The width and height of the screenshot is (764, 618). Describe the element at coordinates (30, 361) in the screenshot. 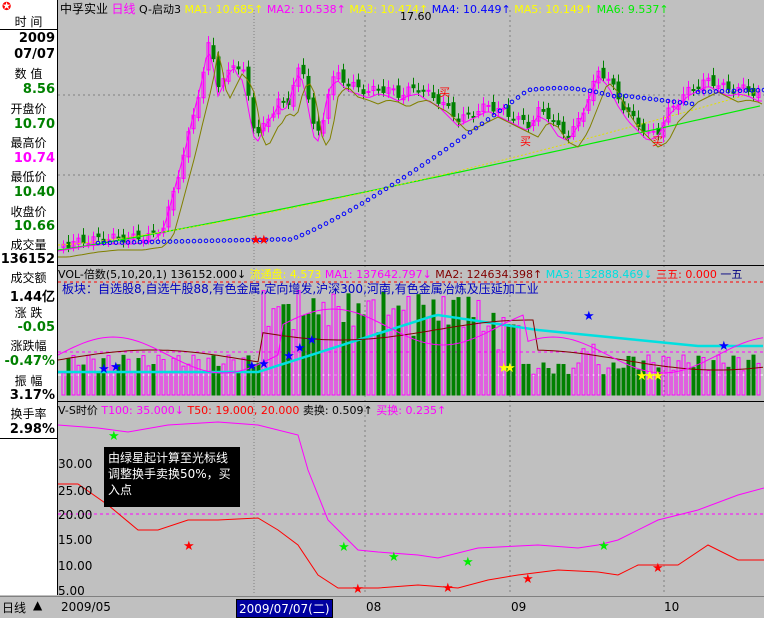

I see `change-pct-value: -0.47%` at that location.